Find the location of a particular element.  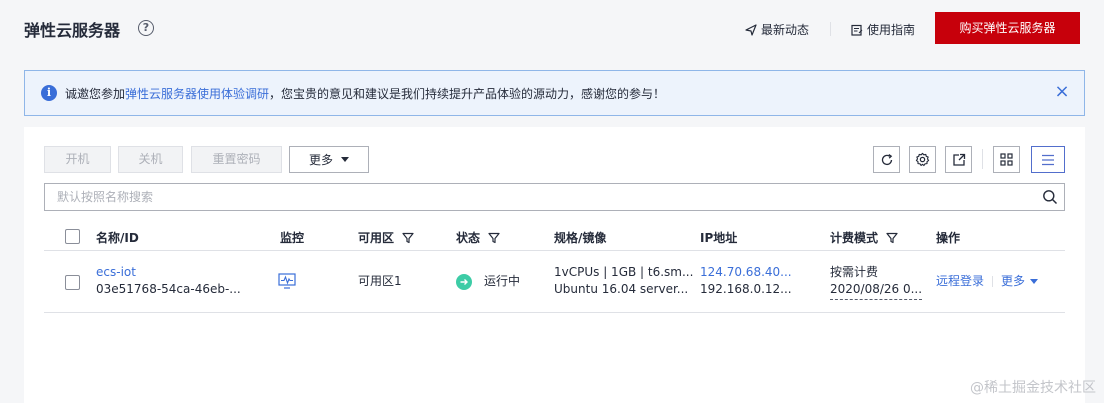

col-status: 状态 is located at coordinates (478, 237).